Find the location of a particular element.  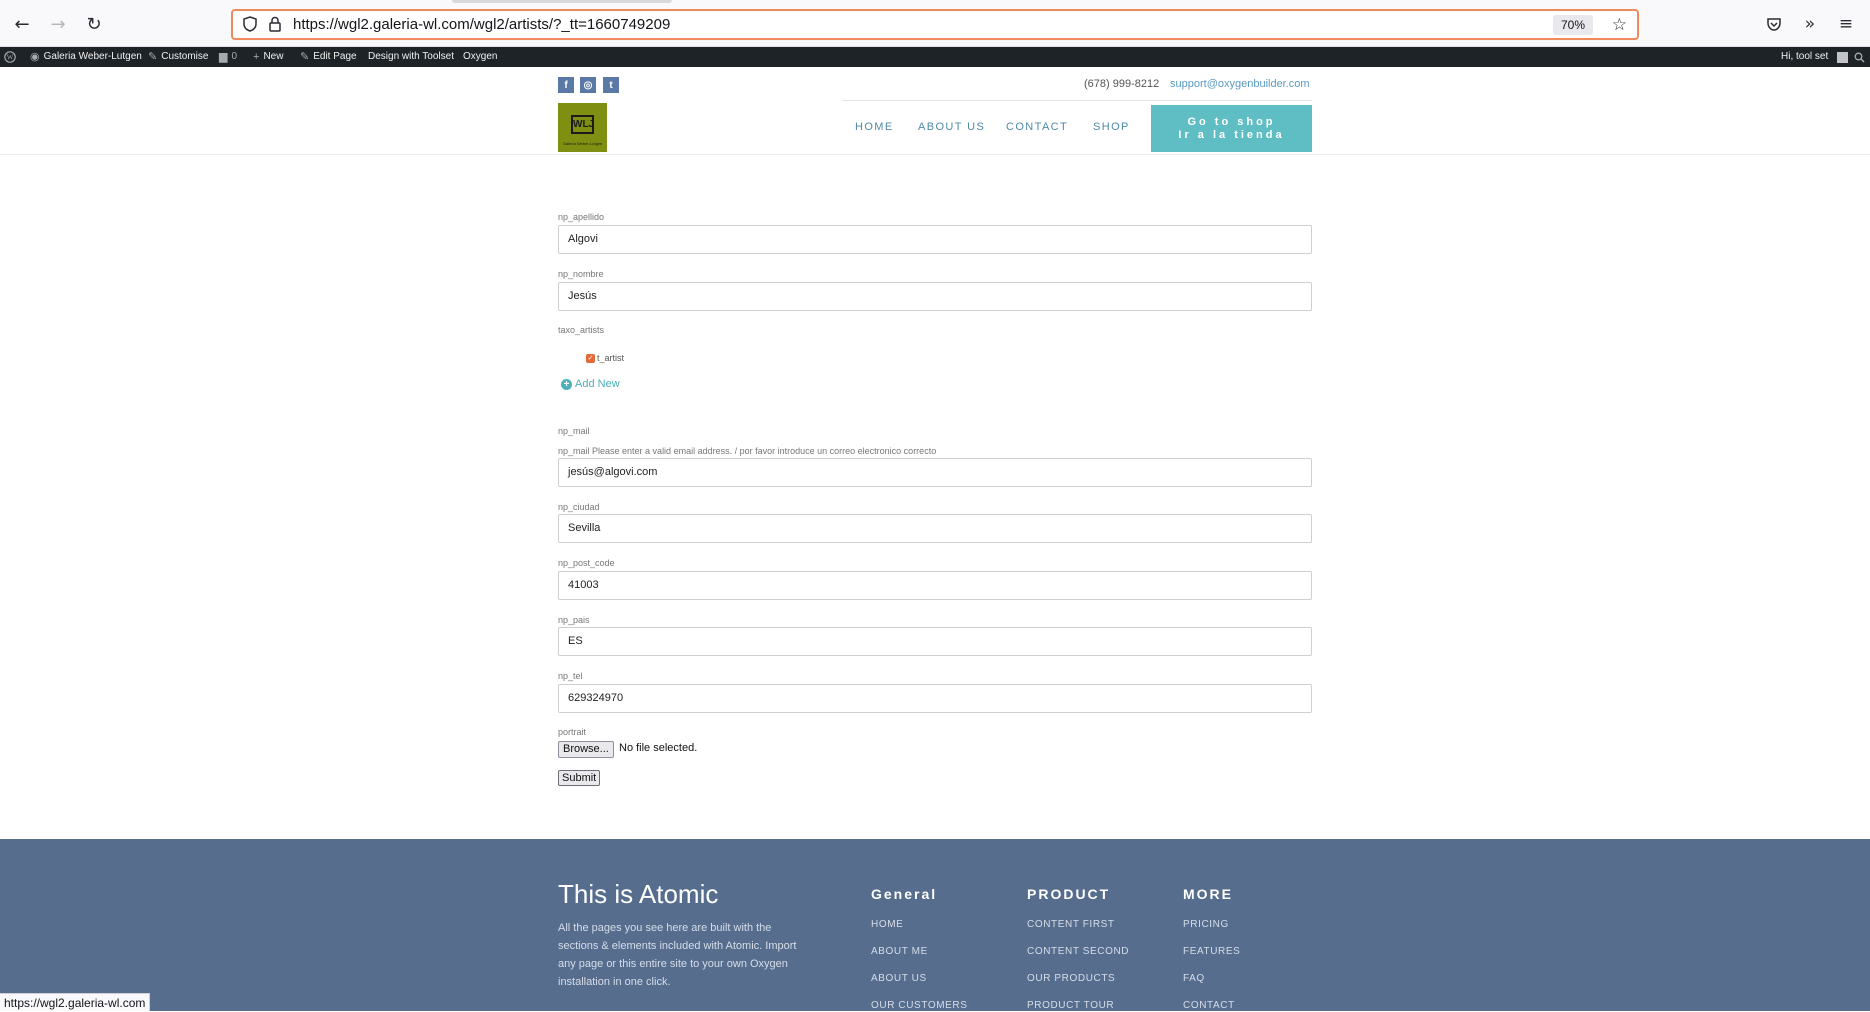

pais-label: np_pais is located at coordinates (574, 620).